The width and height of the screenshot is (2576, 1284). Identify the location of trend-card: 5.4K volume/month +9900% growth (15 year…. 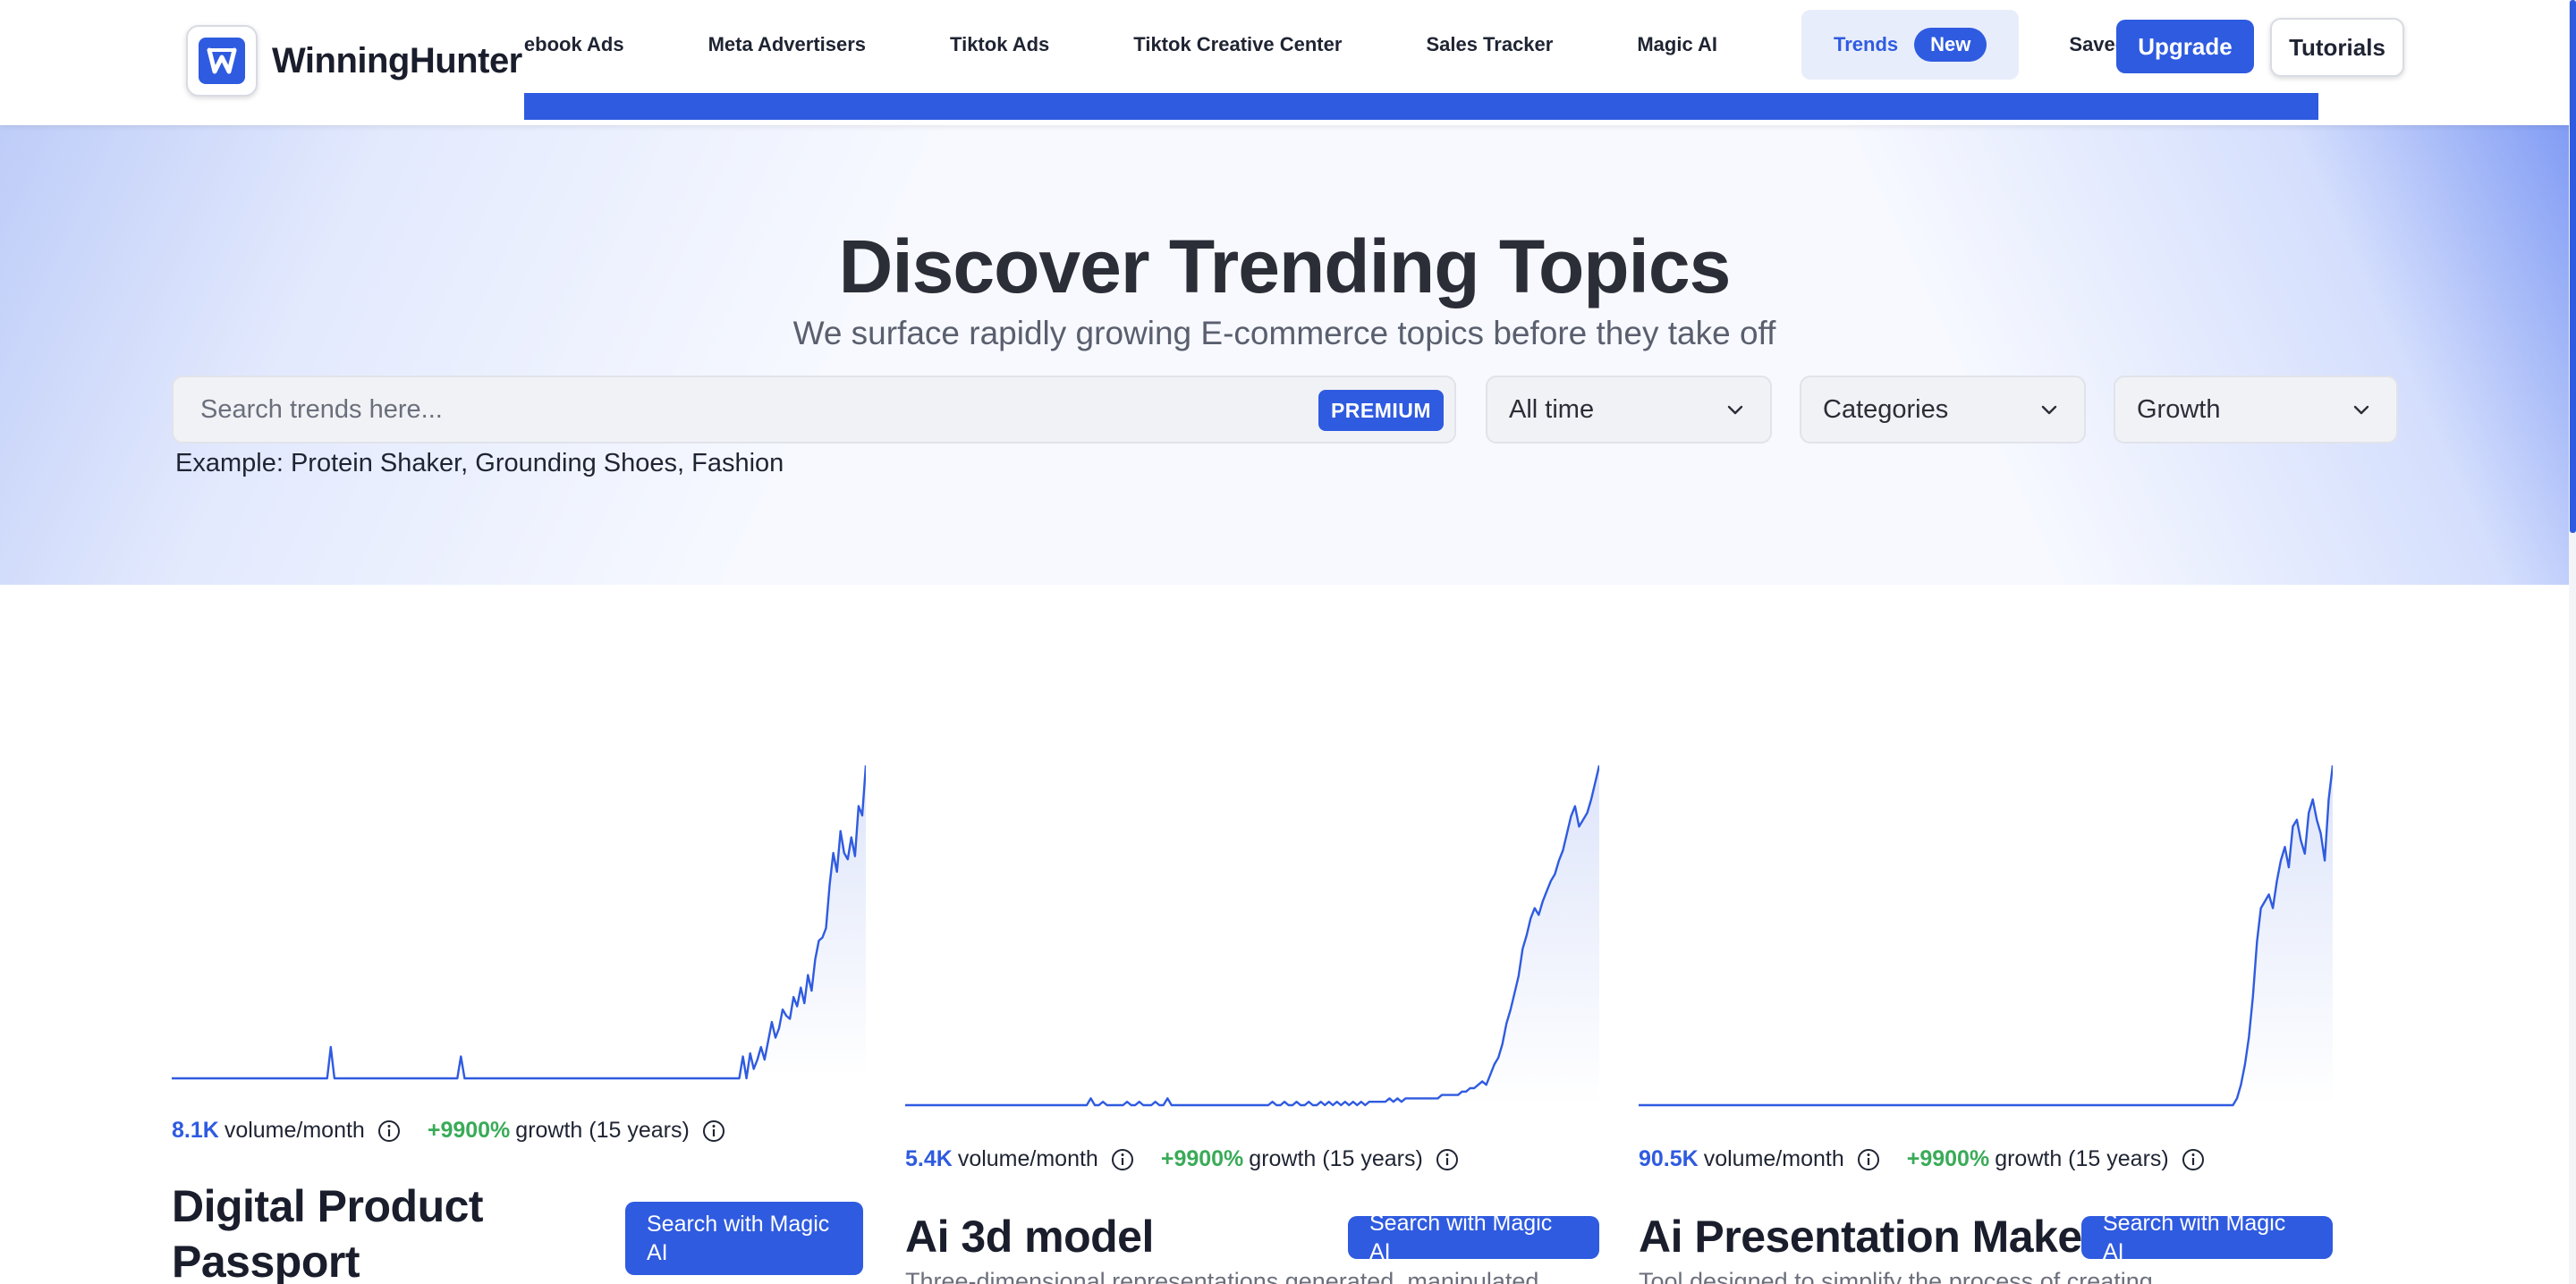
(1252, 1017).